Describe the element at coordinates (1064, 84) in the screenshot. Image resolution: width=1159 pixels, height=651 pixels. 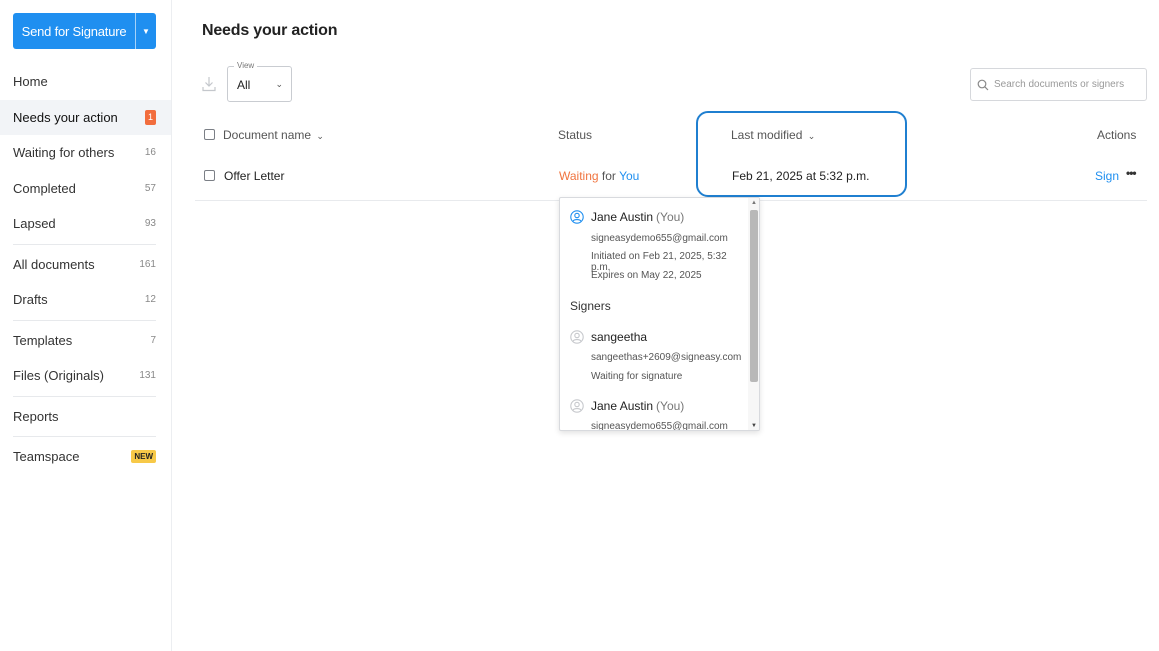
I see `search-input` at that location.